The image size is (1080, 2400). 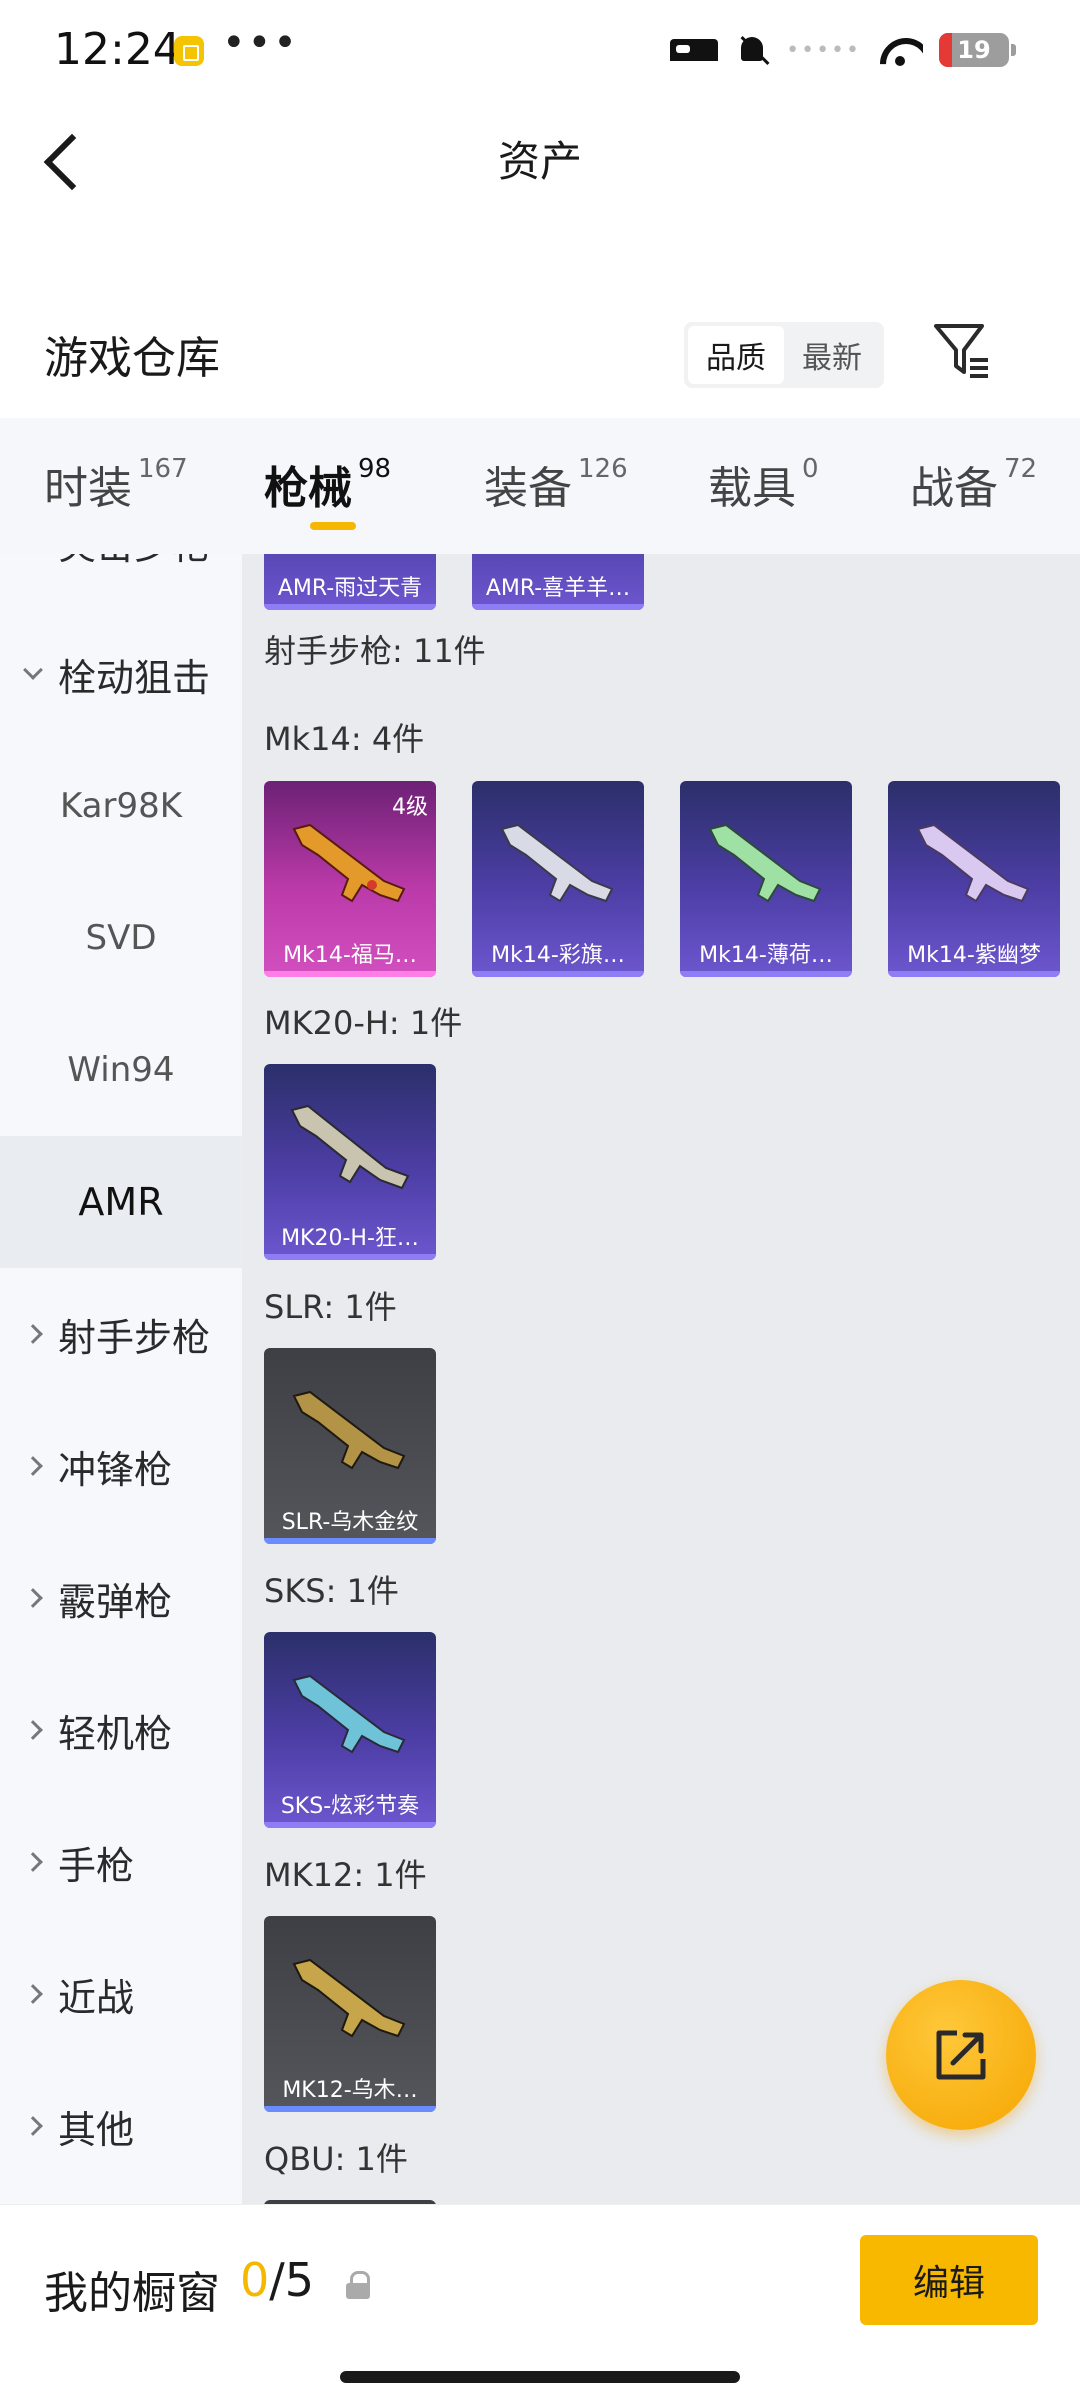 I want to click on showcase-current: 0, so click(x=255, y=2280).